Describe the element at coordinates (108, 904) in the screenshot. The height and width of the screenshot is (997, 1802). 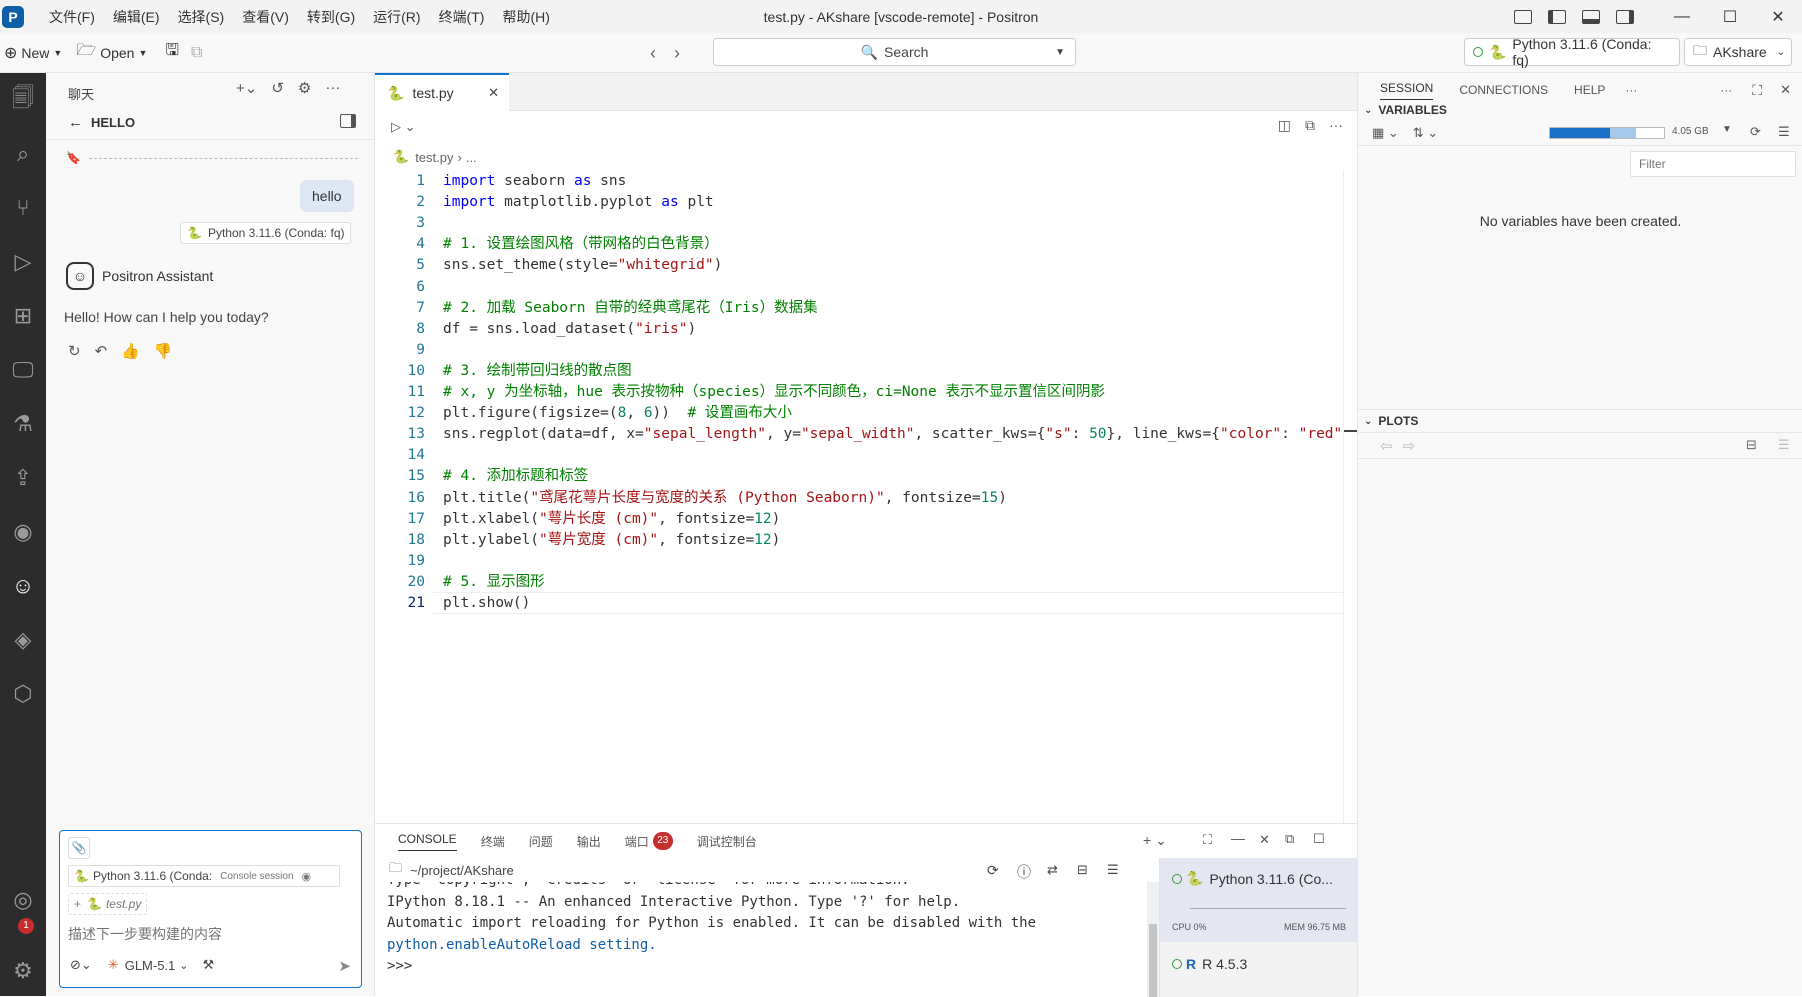
I see `attached-file-chip: + 🐍 test.py` at that location.